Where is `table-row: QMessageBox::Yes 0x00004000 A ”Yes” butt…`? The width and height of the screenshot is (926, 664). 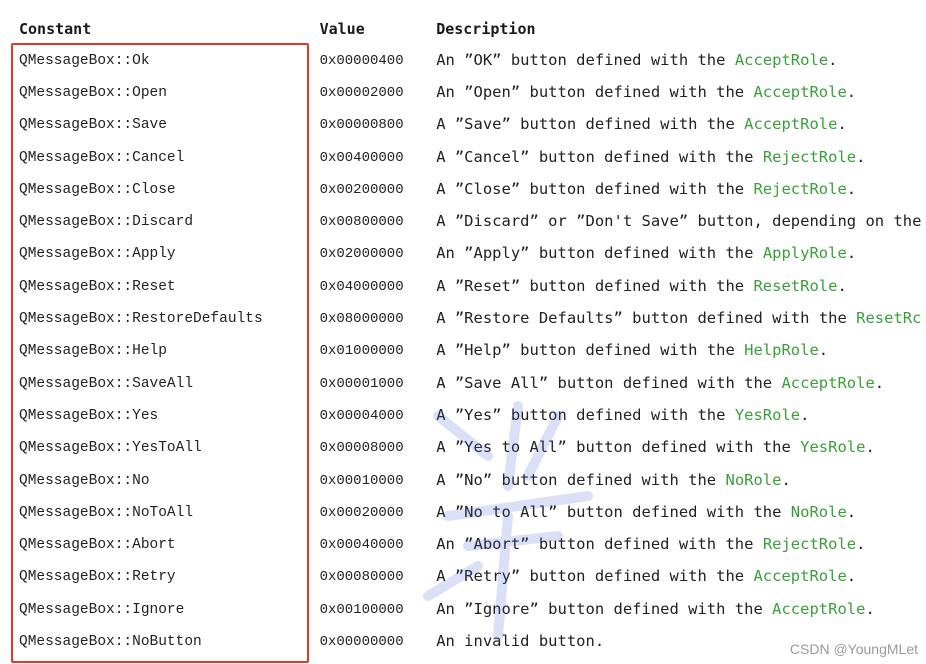 table-row: QMessageBox::Yes 0x00004000 A ”Yes” butt… is located at coordinates (469, 415).